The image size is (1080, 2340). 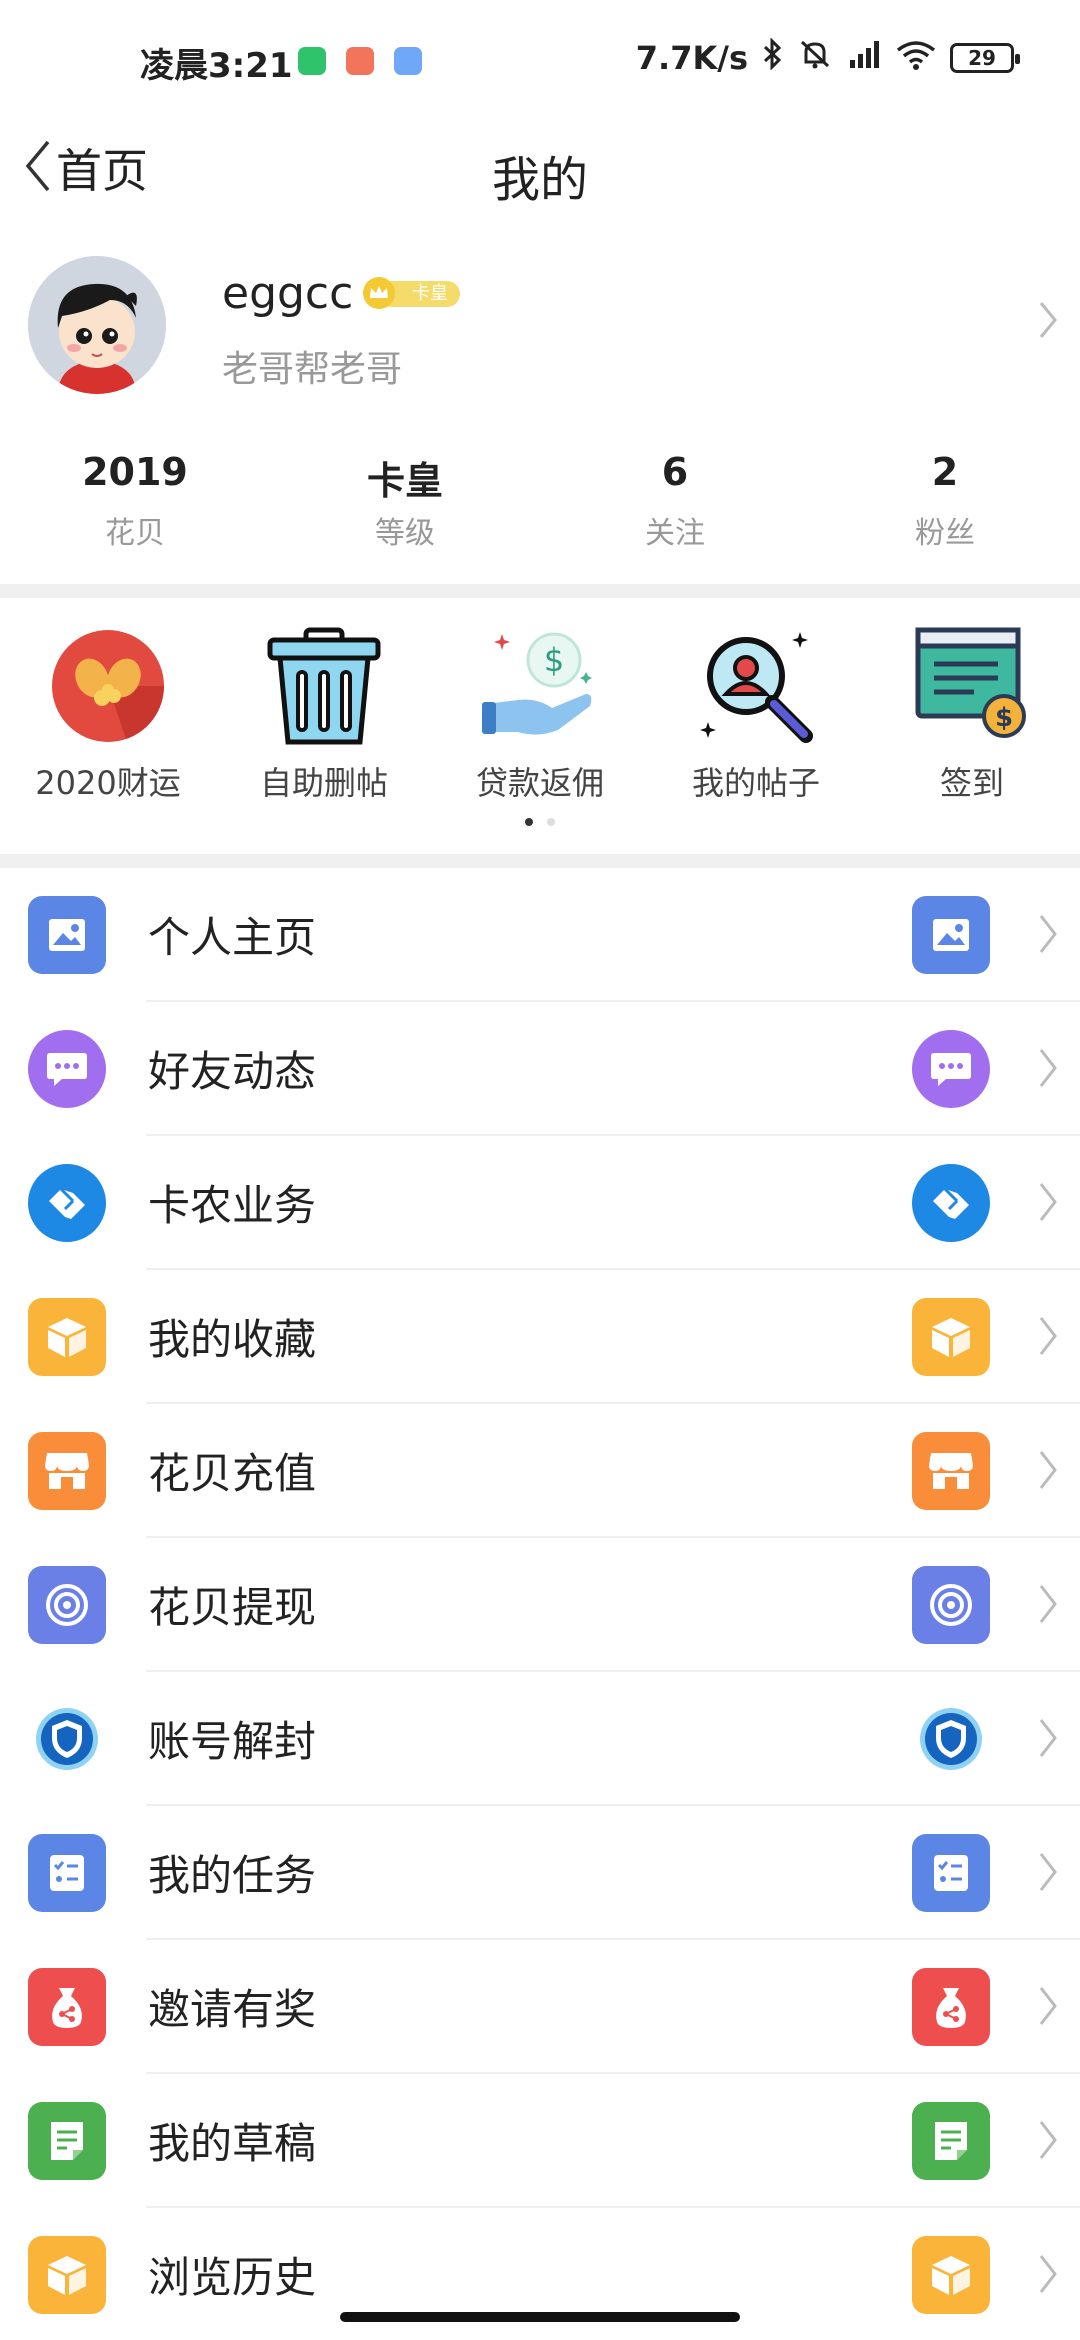 What do you see at coordinates (404, 481) in the screenshot?
I see `stat-value: 卡皇` at bounding box center [404, 481].